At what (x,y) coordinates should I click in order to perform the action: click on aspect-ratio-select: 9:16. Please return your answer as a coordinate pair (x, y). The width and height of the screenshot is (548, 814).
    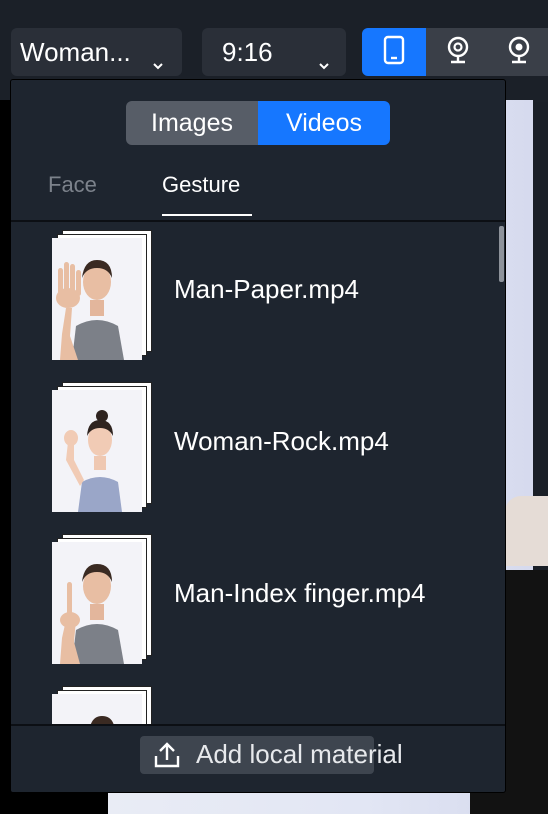
    Looking at the image, I should click on (274, 52).